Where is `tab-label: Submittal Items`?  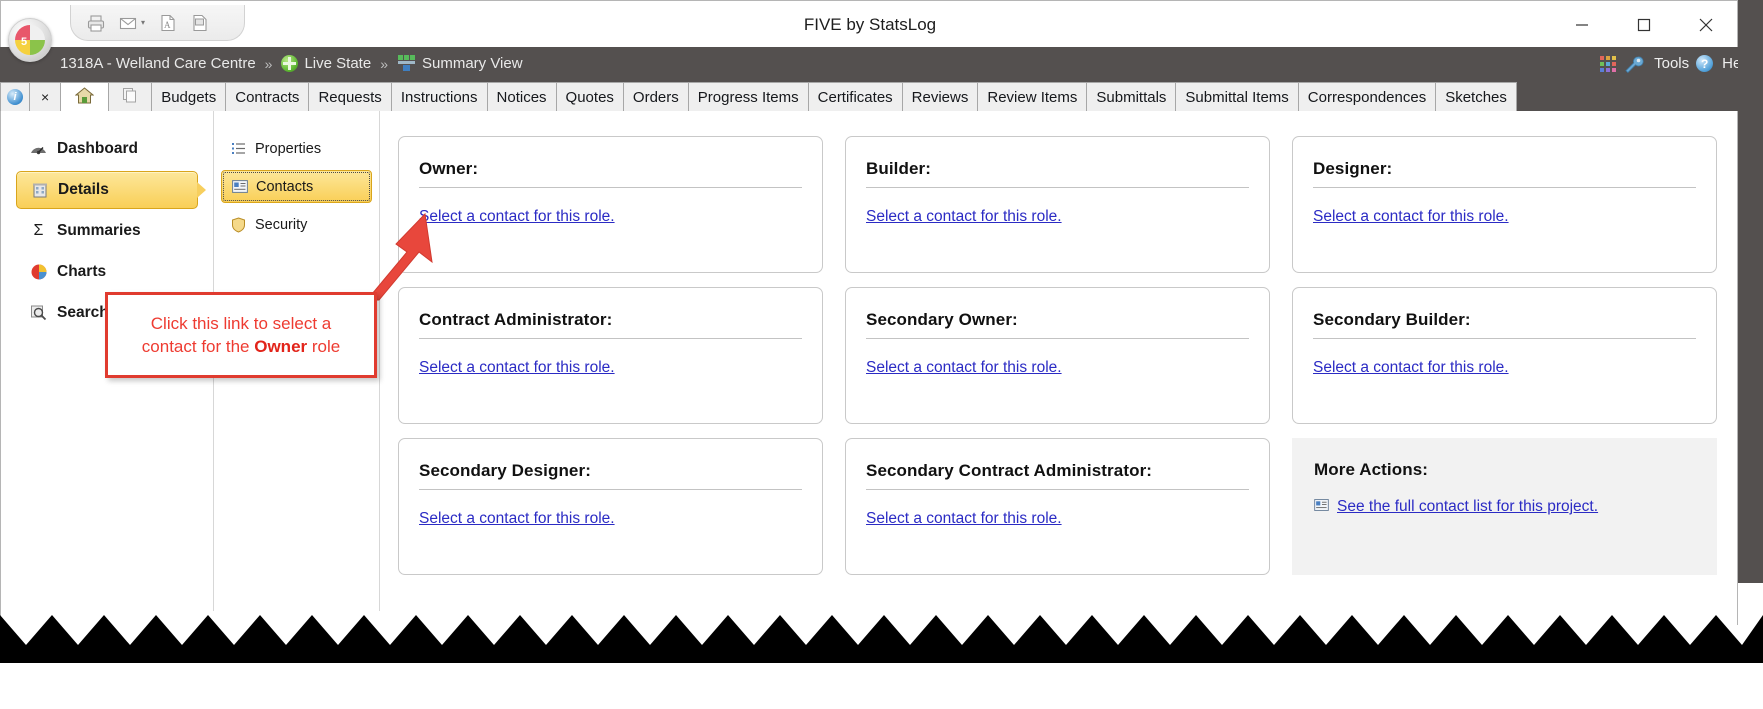
tab-label: Submittal Items is located at coordinates (1237, 97).